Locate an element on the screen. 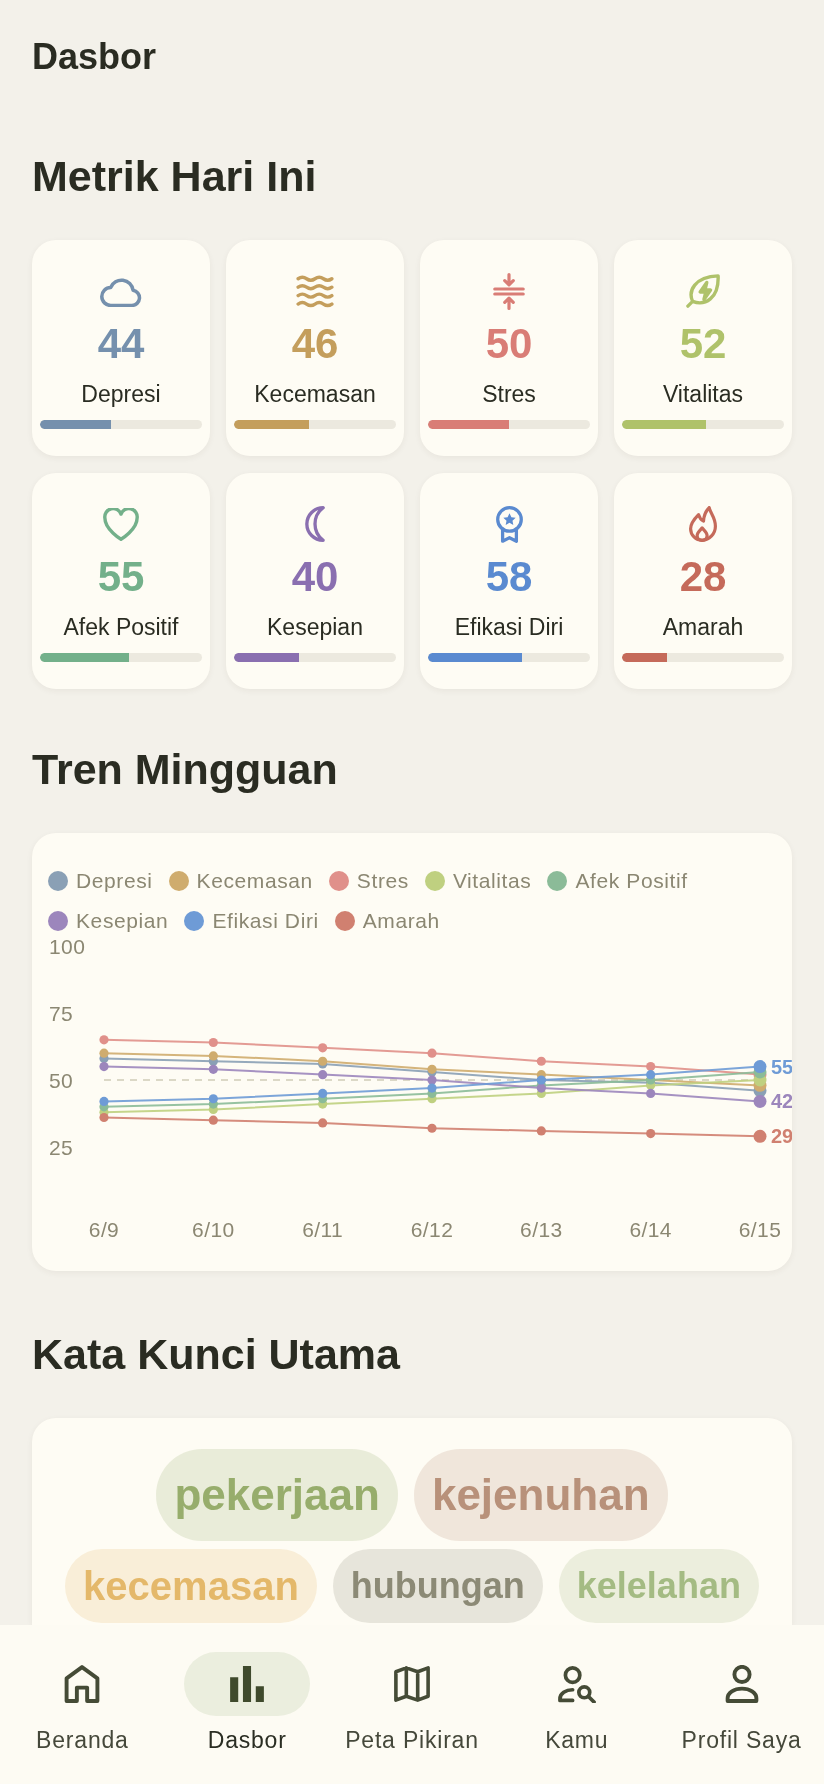 The height and width of the screenshot is (1784, 824). page-title: Dasbor is located at coordinates (94, 57).